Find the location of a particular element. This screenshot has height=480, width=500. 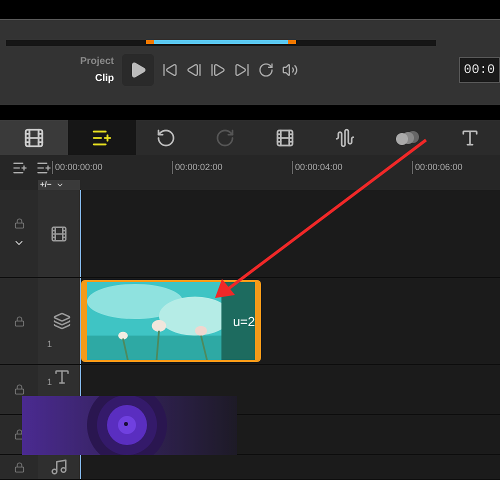

video-clip: u=2 is located at coordinates (171, 321).